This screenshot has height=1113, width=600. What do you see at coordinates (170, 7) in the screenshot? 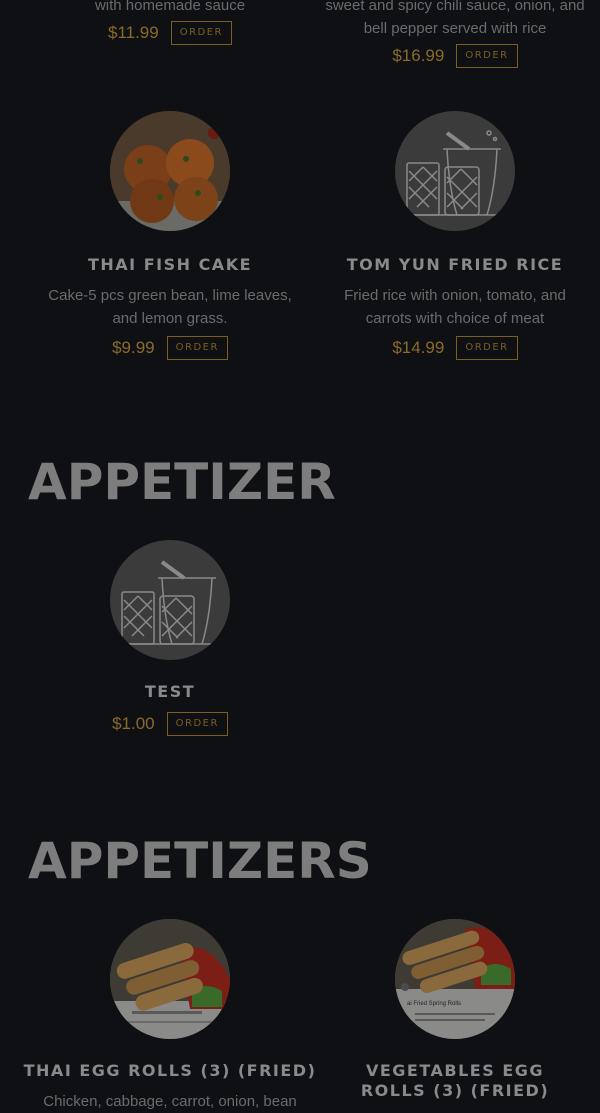
I see `item-description: with homemade sauce` at bounding box center [170, 7].